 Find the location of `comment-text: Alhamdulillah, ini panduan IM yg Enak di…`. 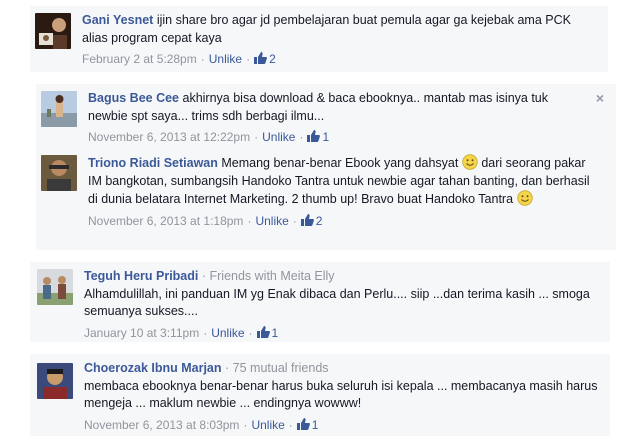

comment-text: Alhamdulillah, ini panduan IM yg Enak di… is located at coordinates (337, 302).